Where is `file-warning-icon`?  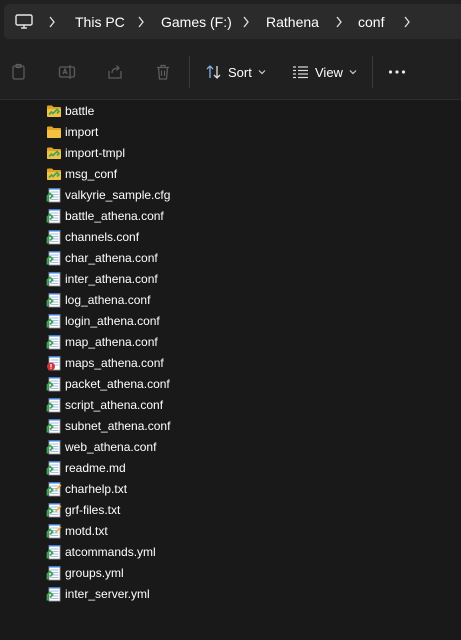 file-warning-icon is located at coordinates (54, 363).